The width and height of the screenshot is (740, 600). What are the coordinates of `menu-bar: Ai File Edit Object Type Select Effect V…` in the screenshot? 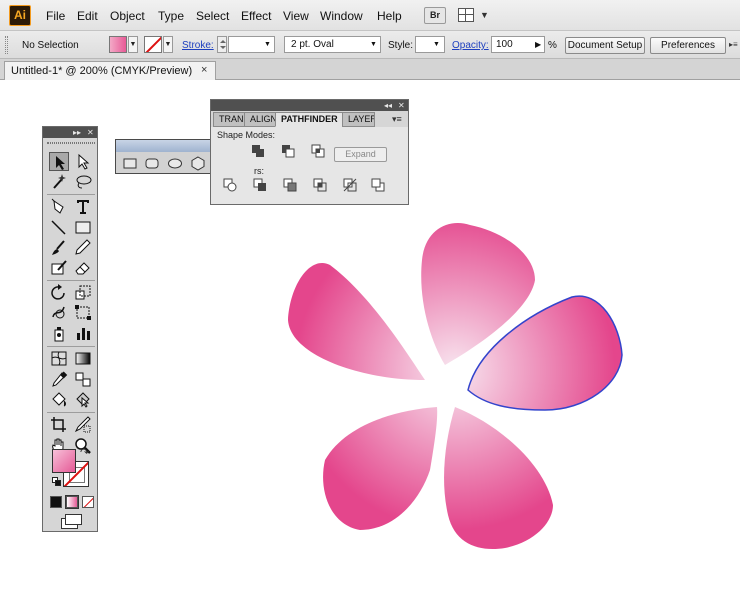 It's located at (370, 15).